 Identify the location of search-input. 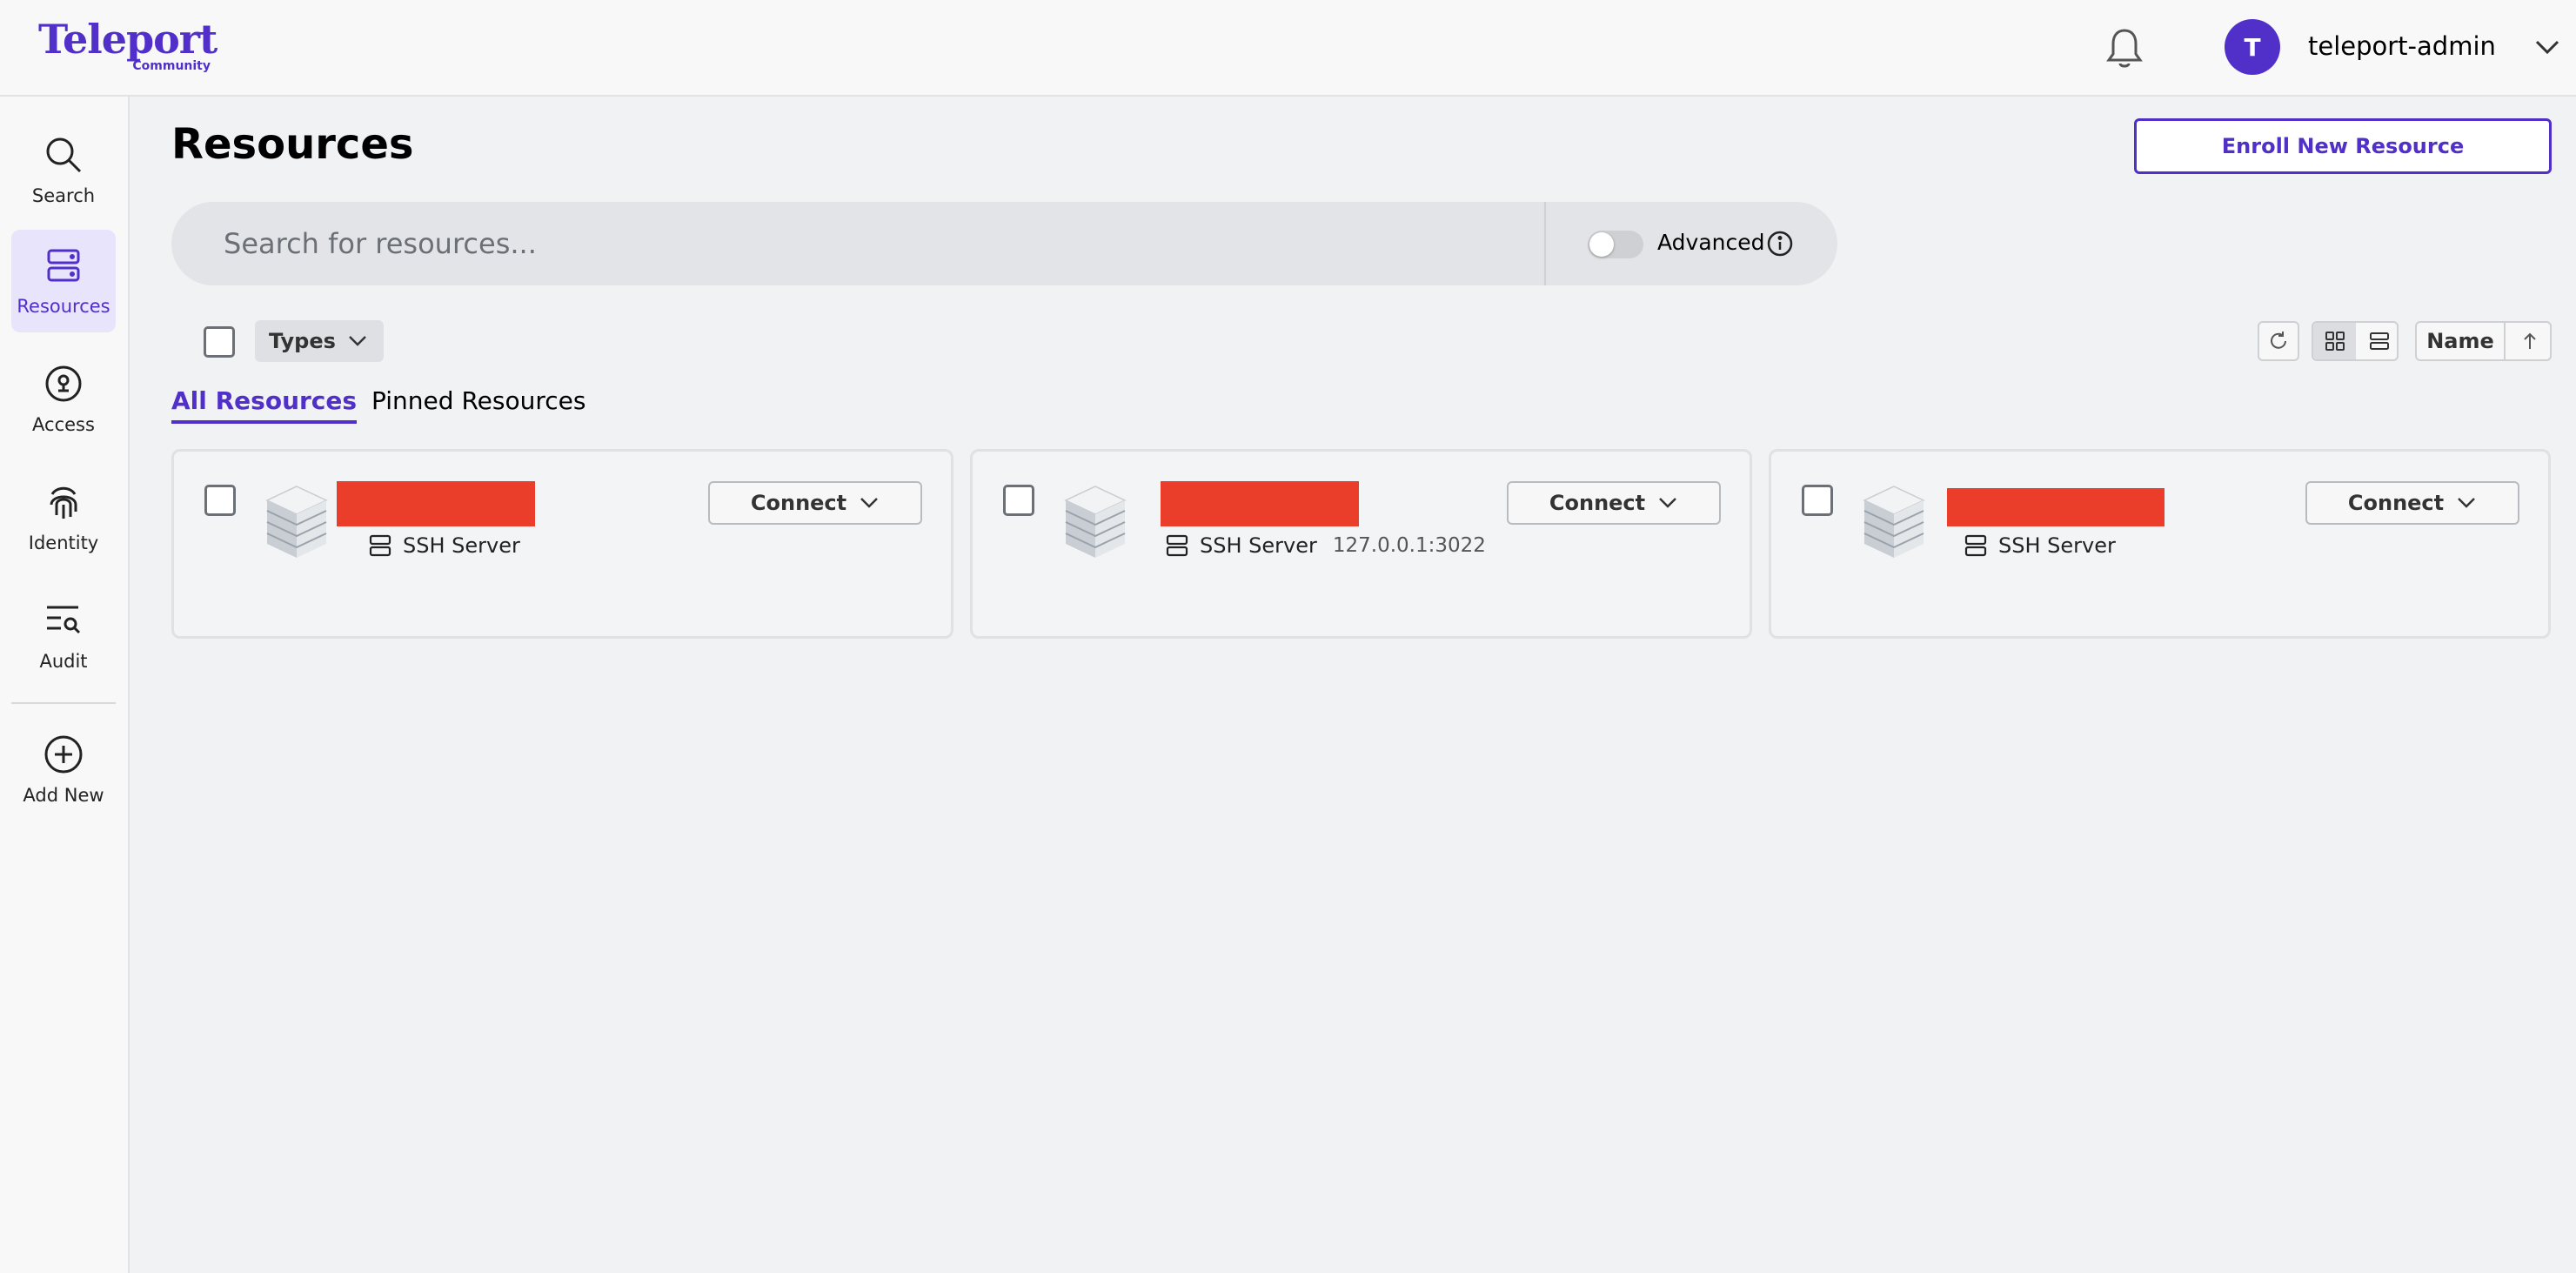
(876, 243).